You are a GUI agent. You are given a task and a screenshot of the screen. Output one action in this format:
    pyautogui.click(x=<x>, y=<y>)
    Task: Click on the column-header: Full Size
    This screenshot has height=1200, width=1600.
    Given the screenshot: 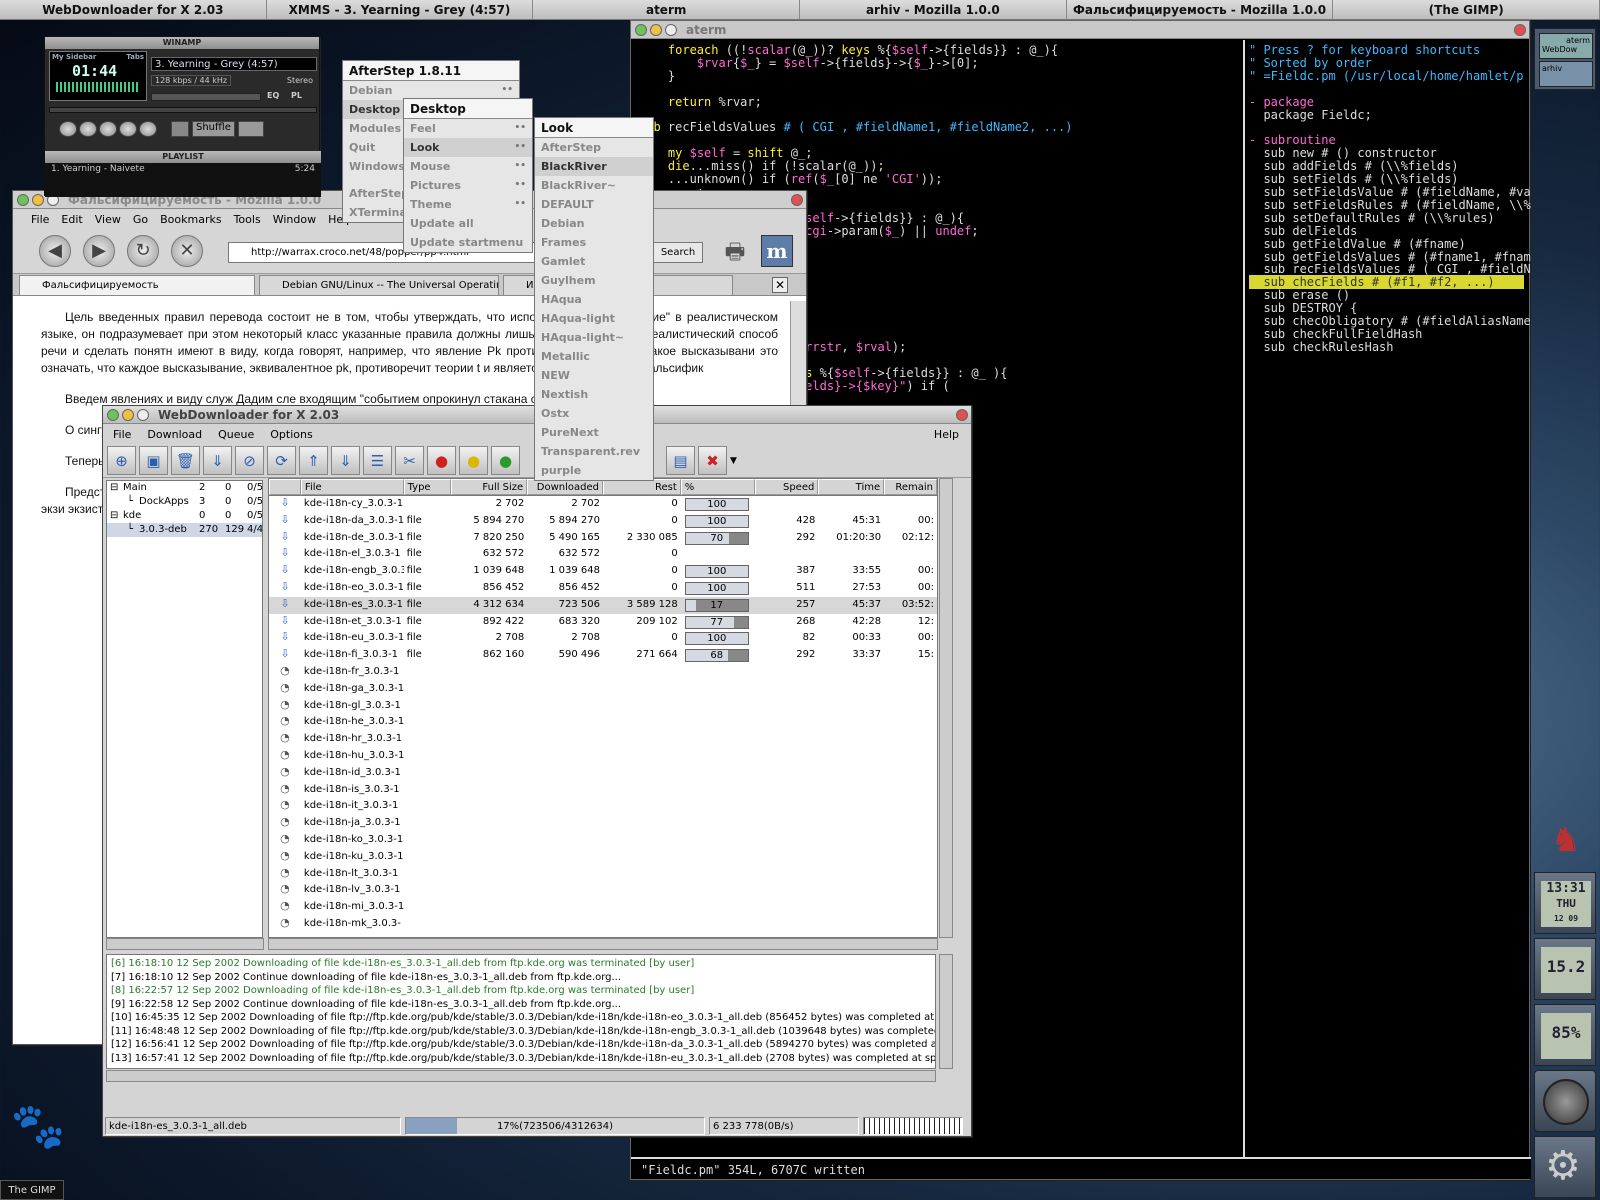 What is the action you would take?
    pyautogui.click(x=489, y=487)
    